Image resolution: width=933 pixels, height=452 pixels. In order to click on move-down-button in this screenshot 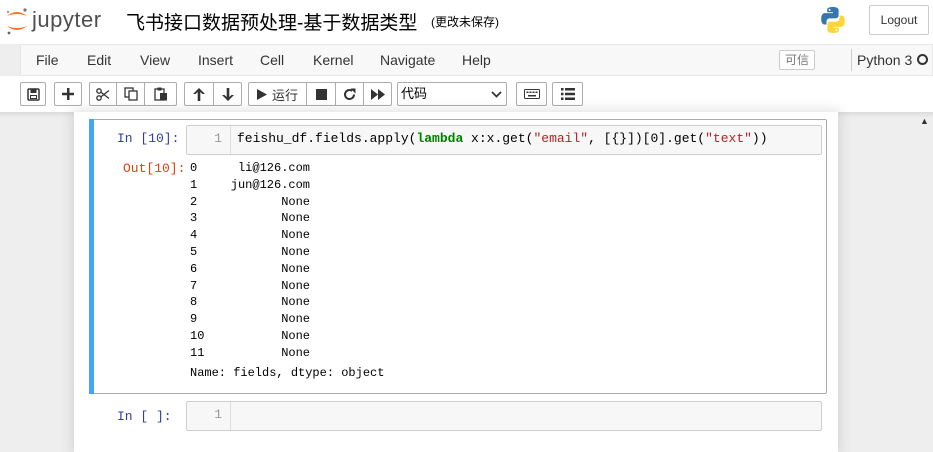, I will do `click(227, 94)`.